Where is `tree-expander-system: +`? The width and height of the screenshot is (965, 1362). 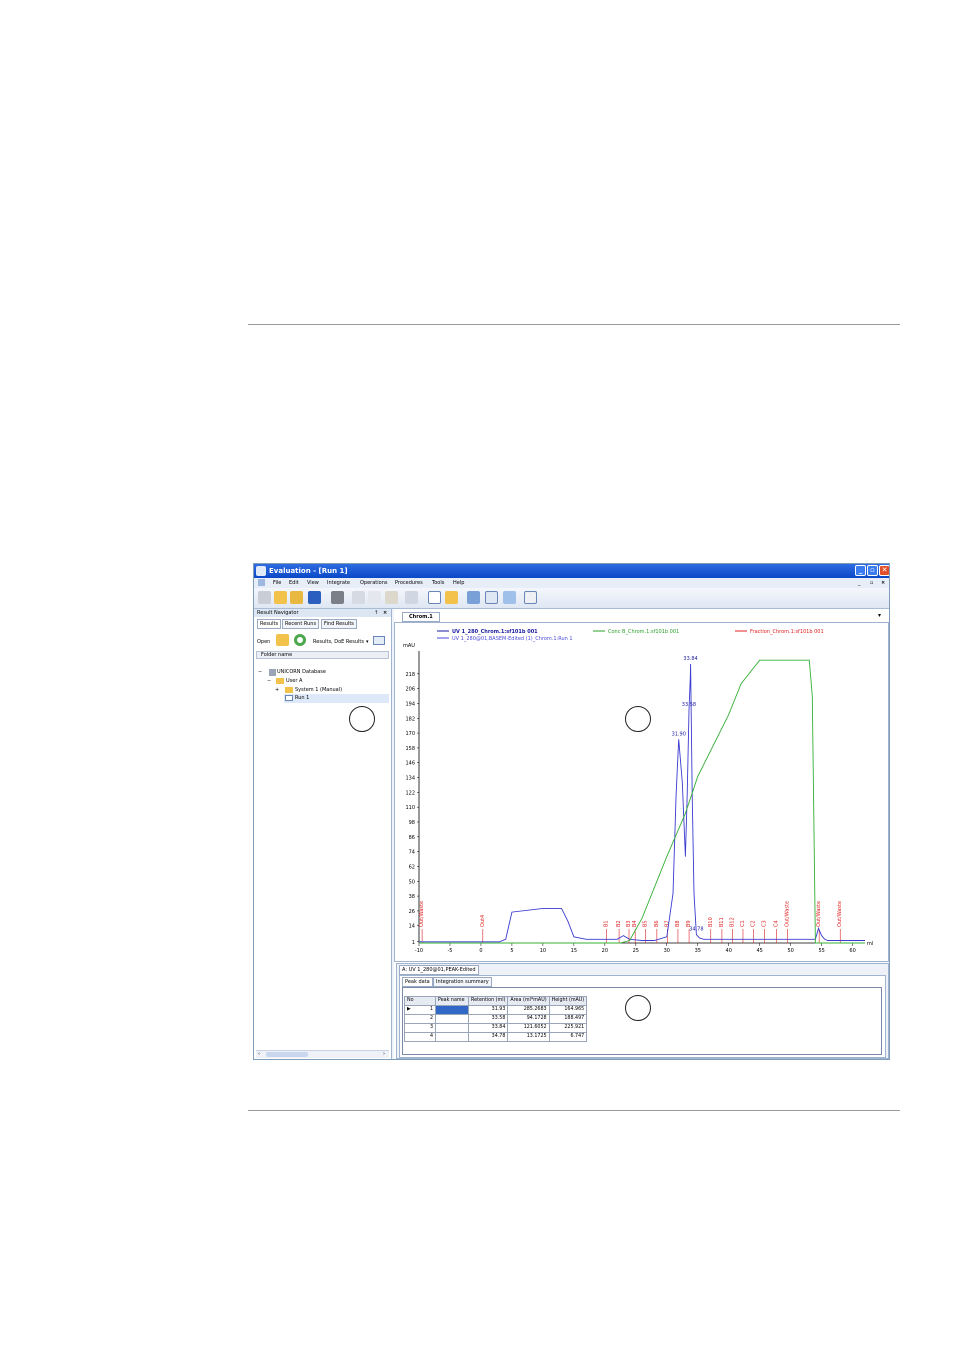
tree-expander-system: + is located at coordinates (277, 690).